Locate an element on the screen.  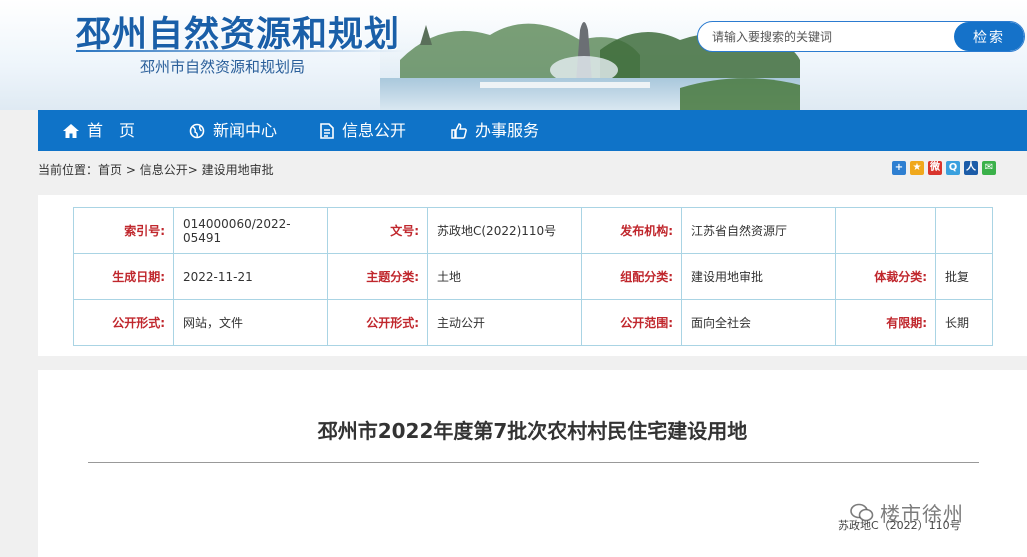
doc-number-label: 文号: is located at coordinates (377, 230).